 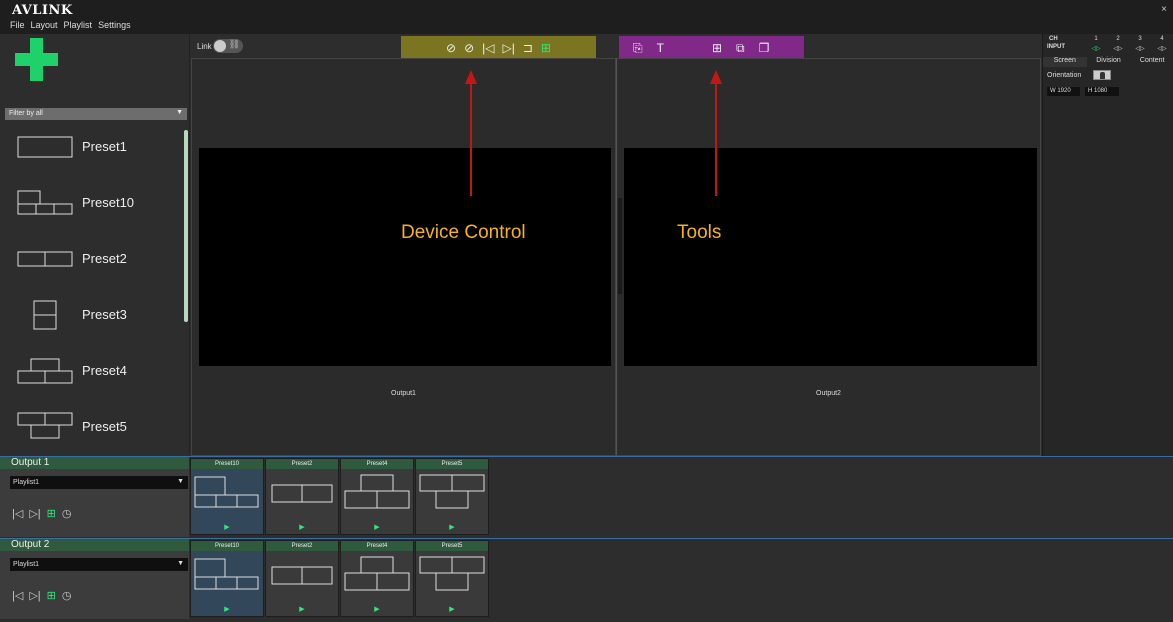 What do you see at coordinates (1151, 62) in the screenshot?
I see `tab-content: Content` at bounding box center [1151, 62].